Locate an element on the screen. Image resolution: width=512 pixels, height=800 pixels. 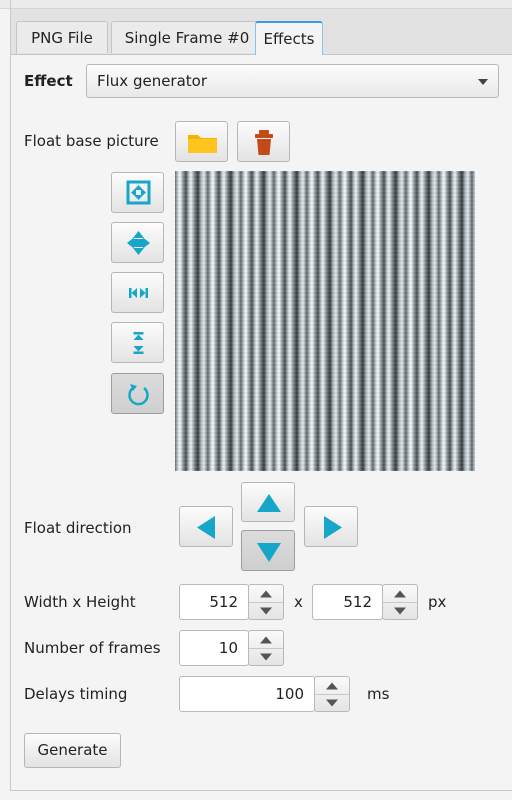
frames-input: 10 is located at coordinates (214, 648).